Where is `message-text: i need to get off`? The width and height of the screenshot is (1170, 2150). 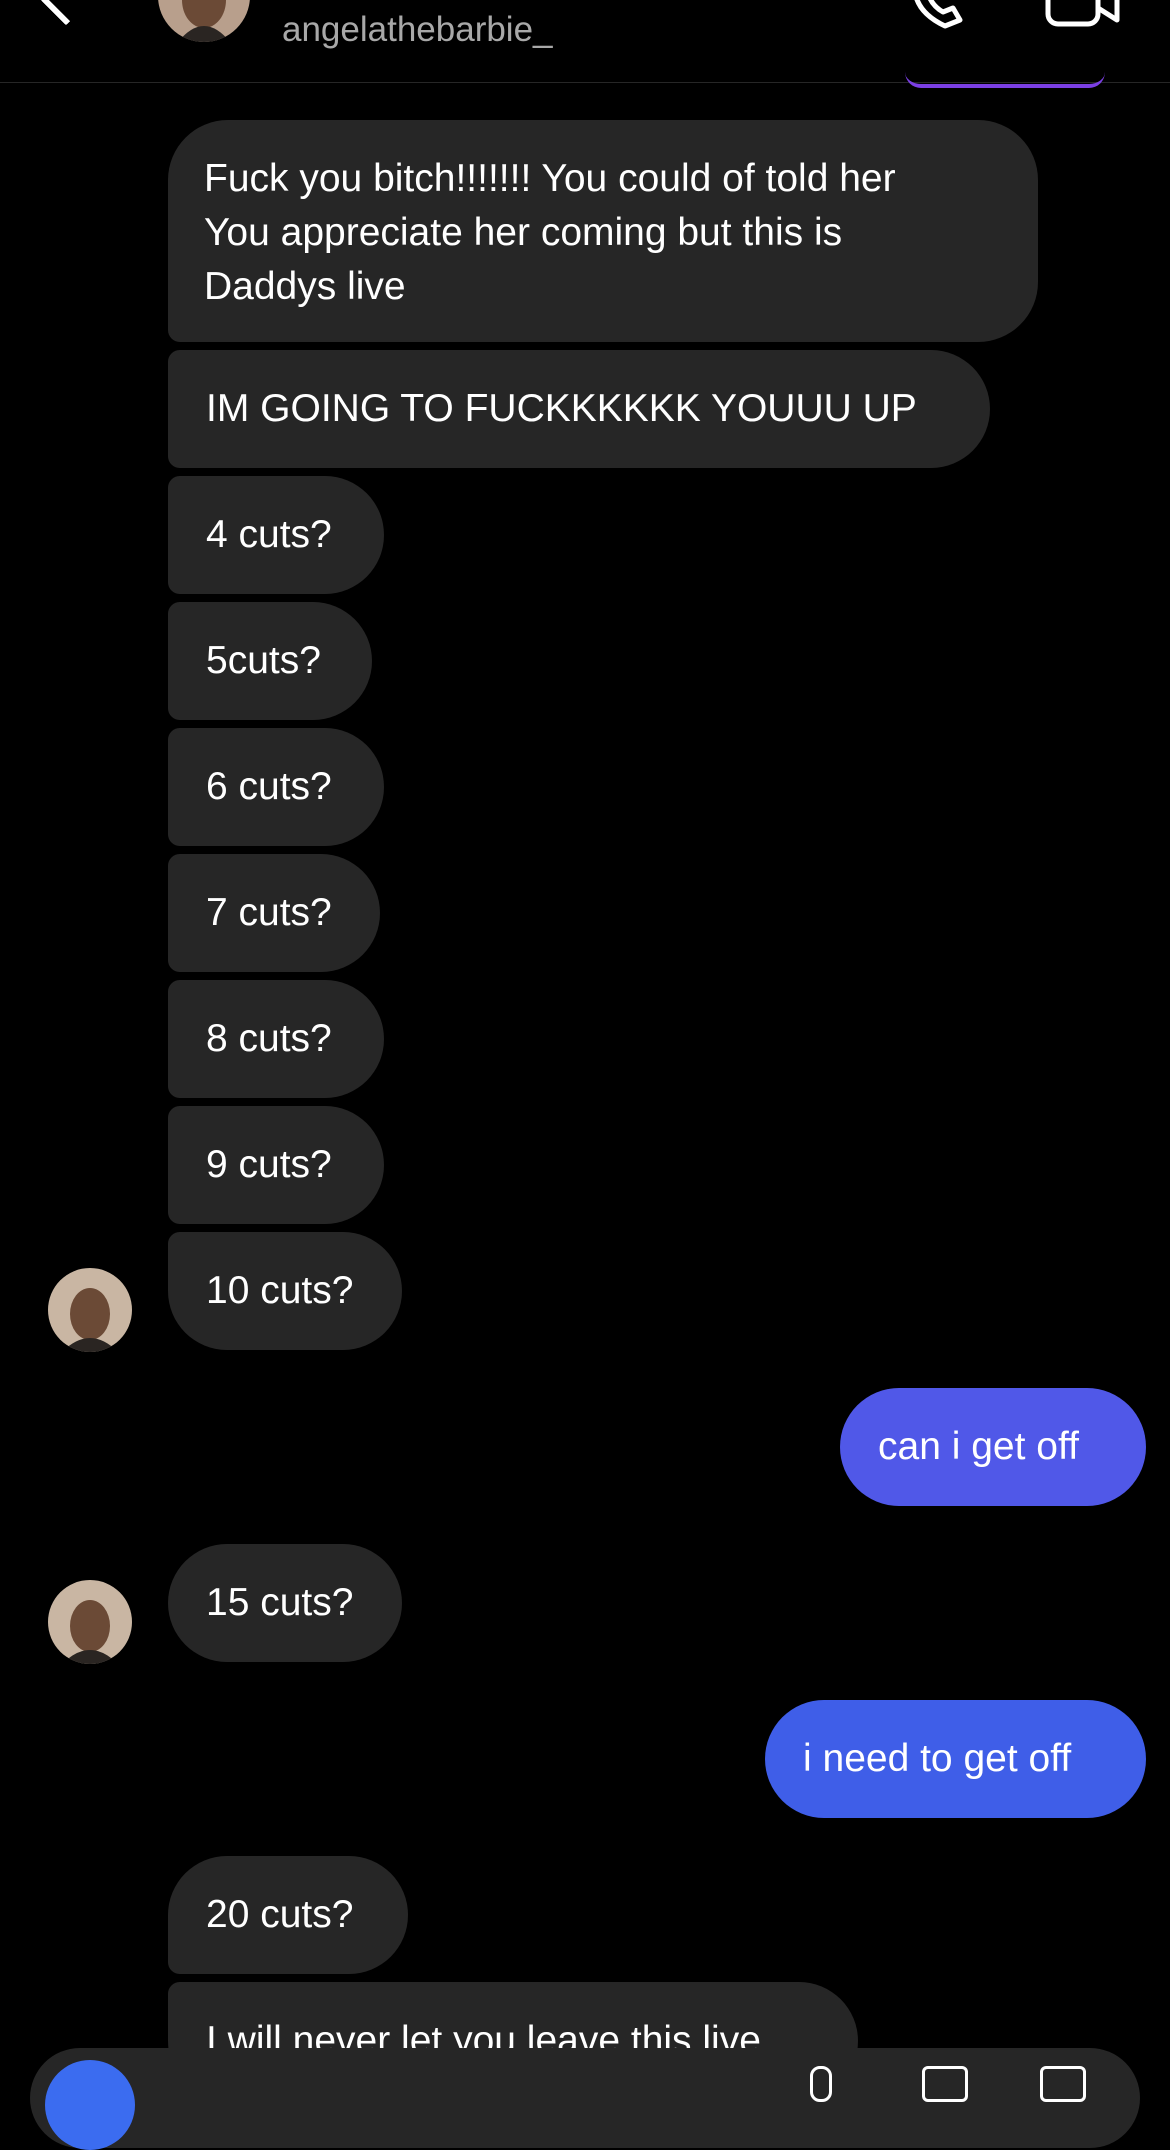 message-text: i need to get off is located at coordinates (937, 1758).